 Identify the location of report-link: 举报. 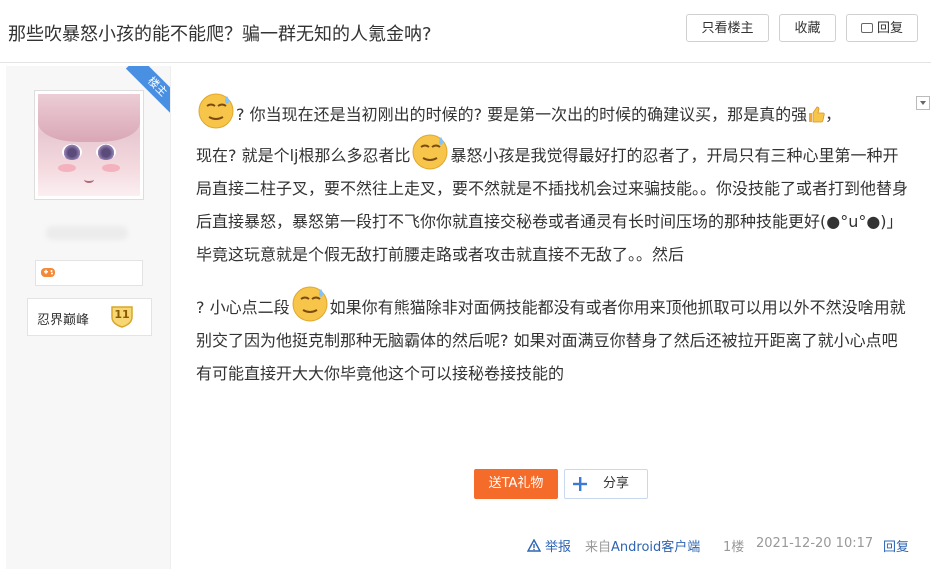
(558, 546).